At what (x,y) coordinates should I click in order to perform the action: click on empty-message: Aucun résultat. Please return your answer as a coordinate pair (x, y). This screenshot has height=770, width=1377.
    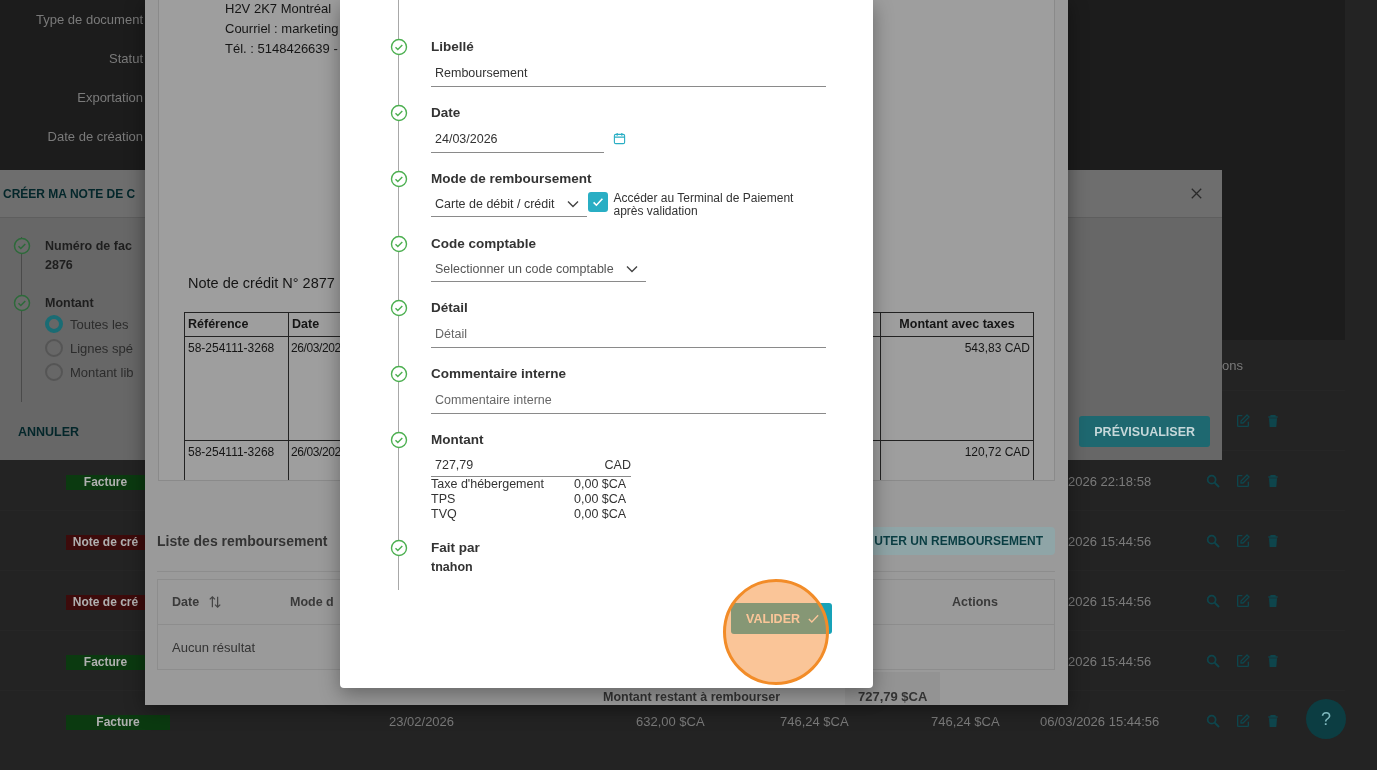
    Looking at the image, I should click on (214, 647).